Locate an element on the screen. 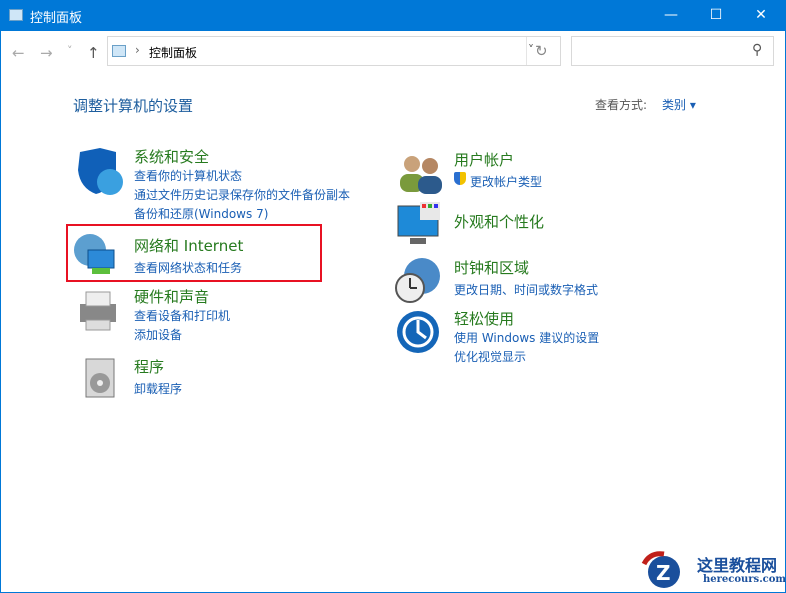 This screenshot has height=593, width=786. watermark-logo: Z is located at coordinates (662, 570).